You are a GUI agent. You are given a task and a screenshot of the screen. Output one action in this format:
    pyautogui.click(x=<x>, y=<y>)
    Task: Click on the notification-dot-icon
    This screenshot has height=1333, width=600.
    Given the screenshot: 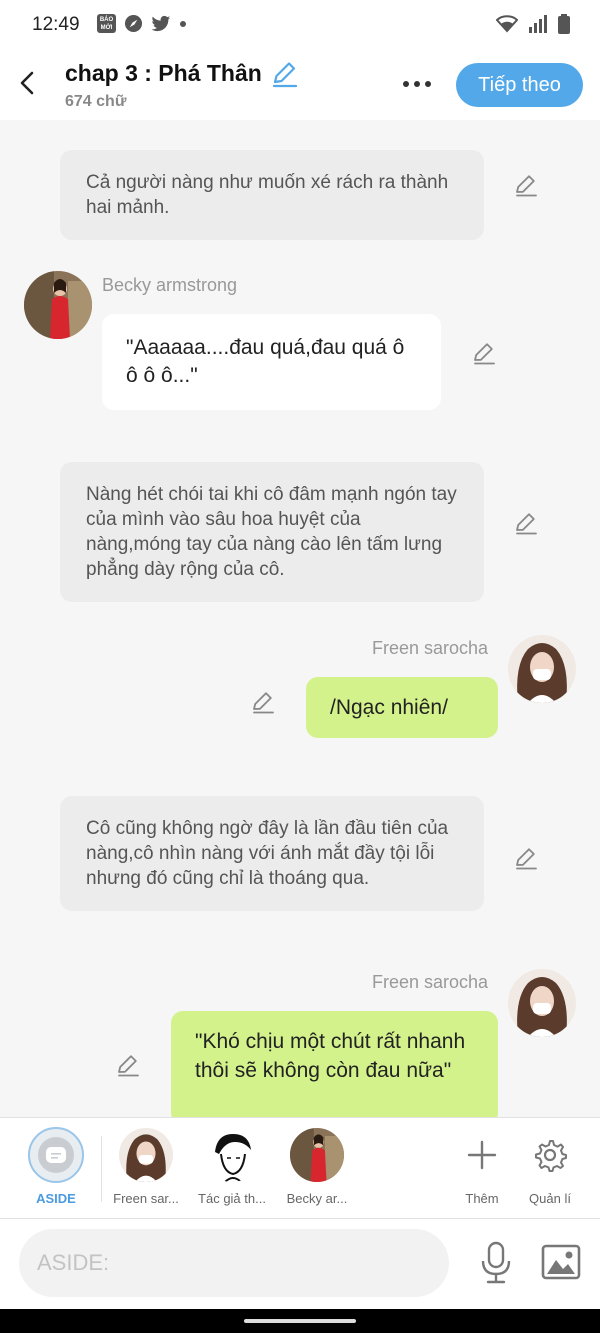 What is the action you would take?
    pyautogui.click(x=183, y=23)
    